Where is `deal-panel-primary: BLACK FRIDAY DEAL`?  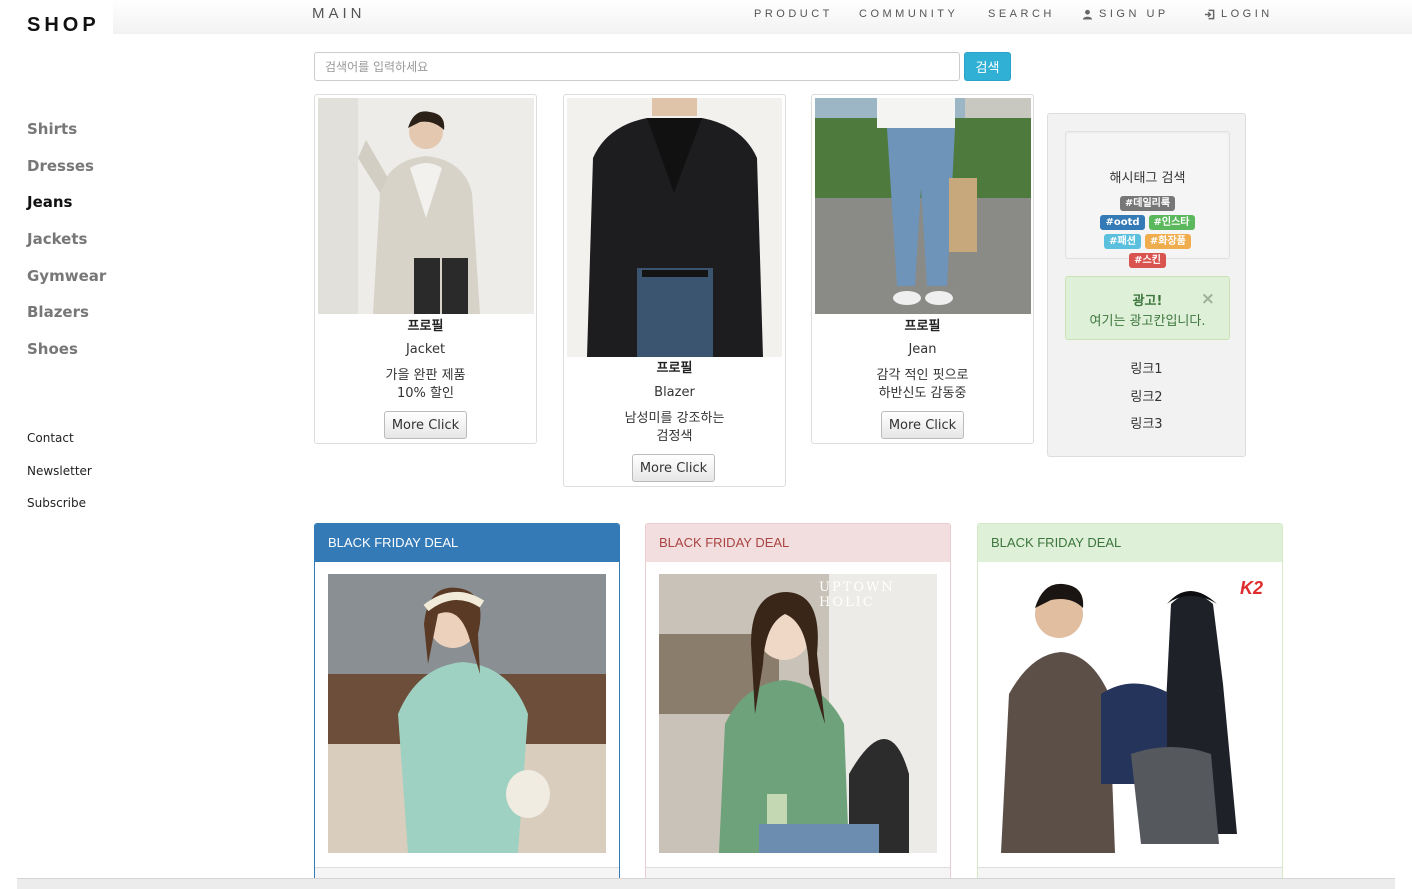
deal-panel-primary: BLACK FRIDAY DEAL is located at coordinates (467, 706).